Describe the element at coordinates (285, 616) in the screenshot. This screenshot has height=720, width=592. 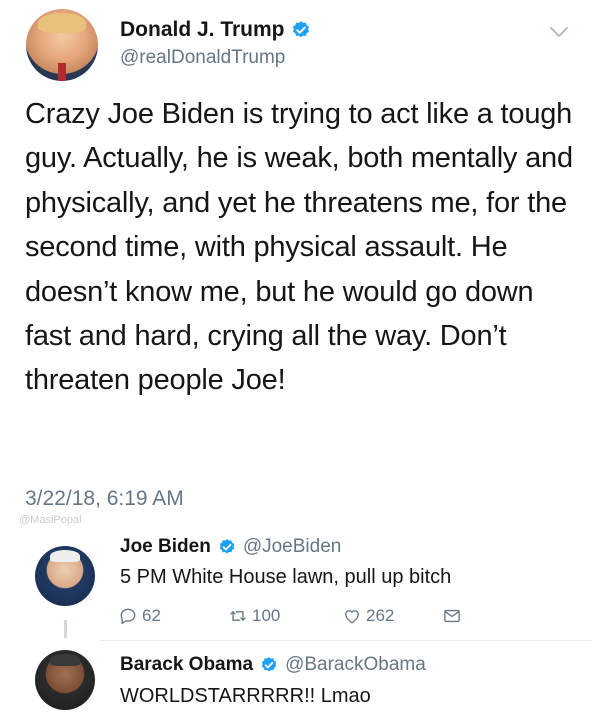
I see `retweet-button: 100` at that location.